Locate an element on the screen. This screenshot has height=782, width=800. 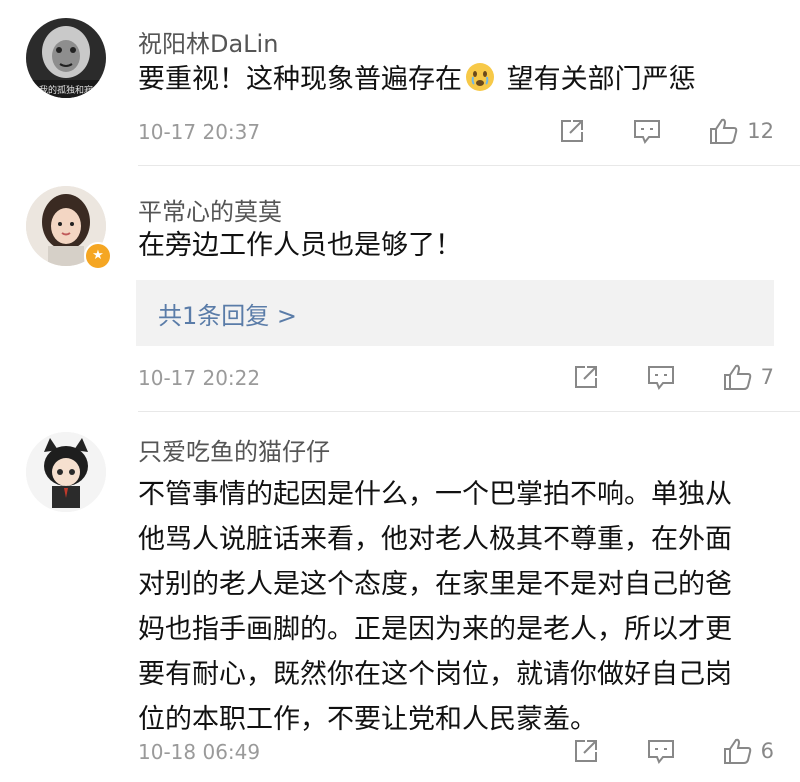
like-button: 6 is located at coordinates (748, 751).